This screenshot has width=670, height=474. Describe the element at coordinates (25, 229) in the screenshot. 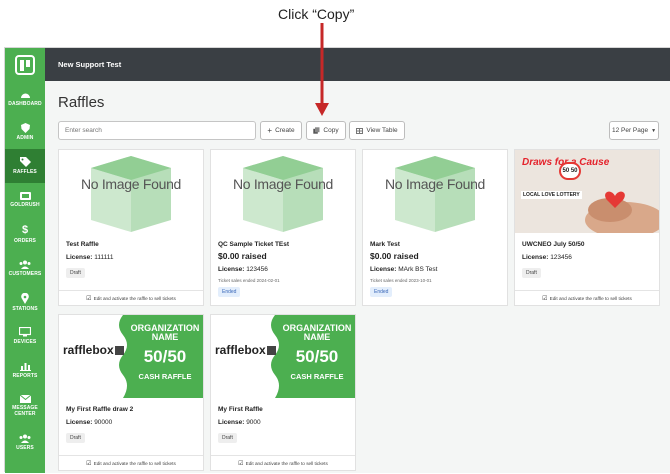

I see `dollar-icon: $` at that location.